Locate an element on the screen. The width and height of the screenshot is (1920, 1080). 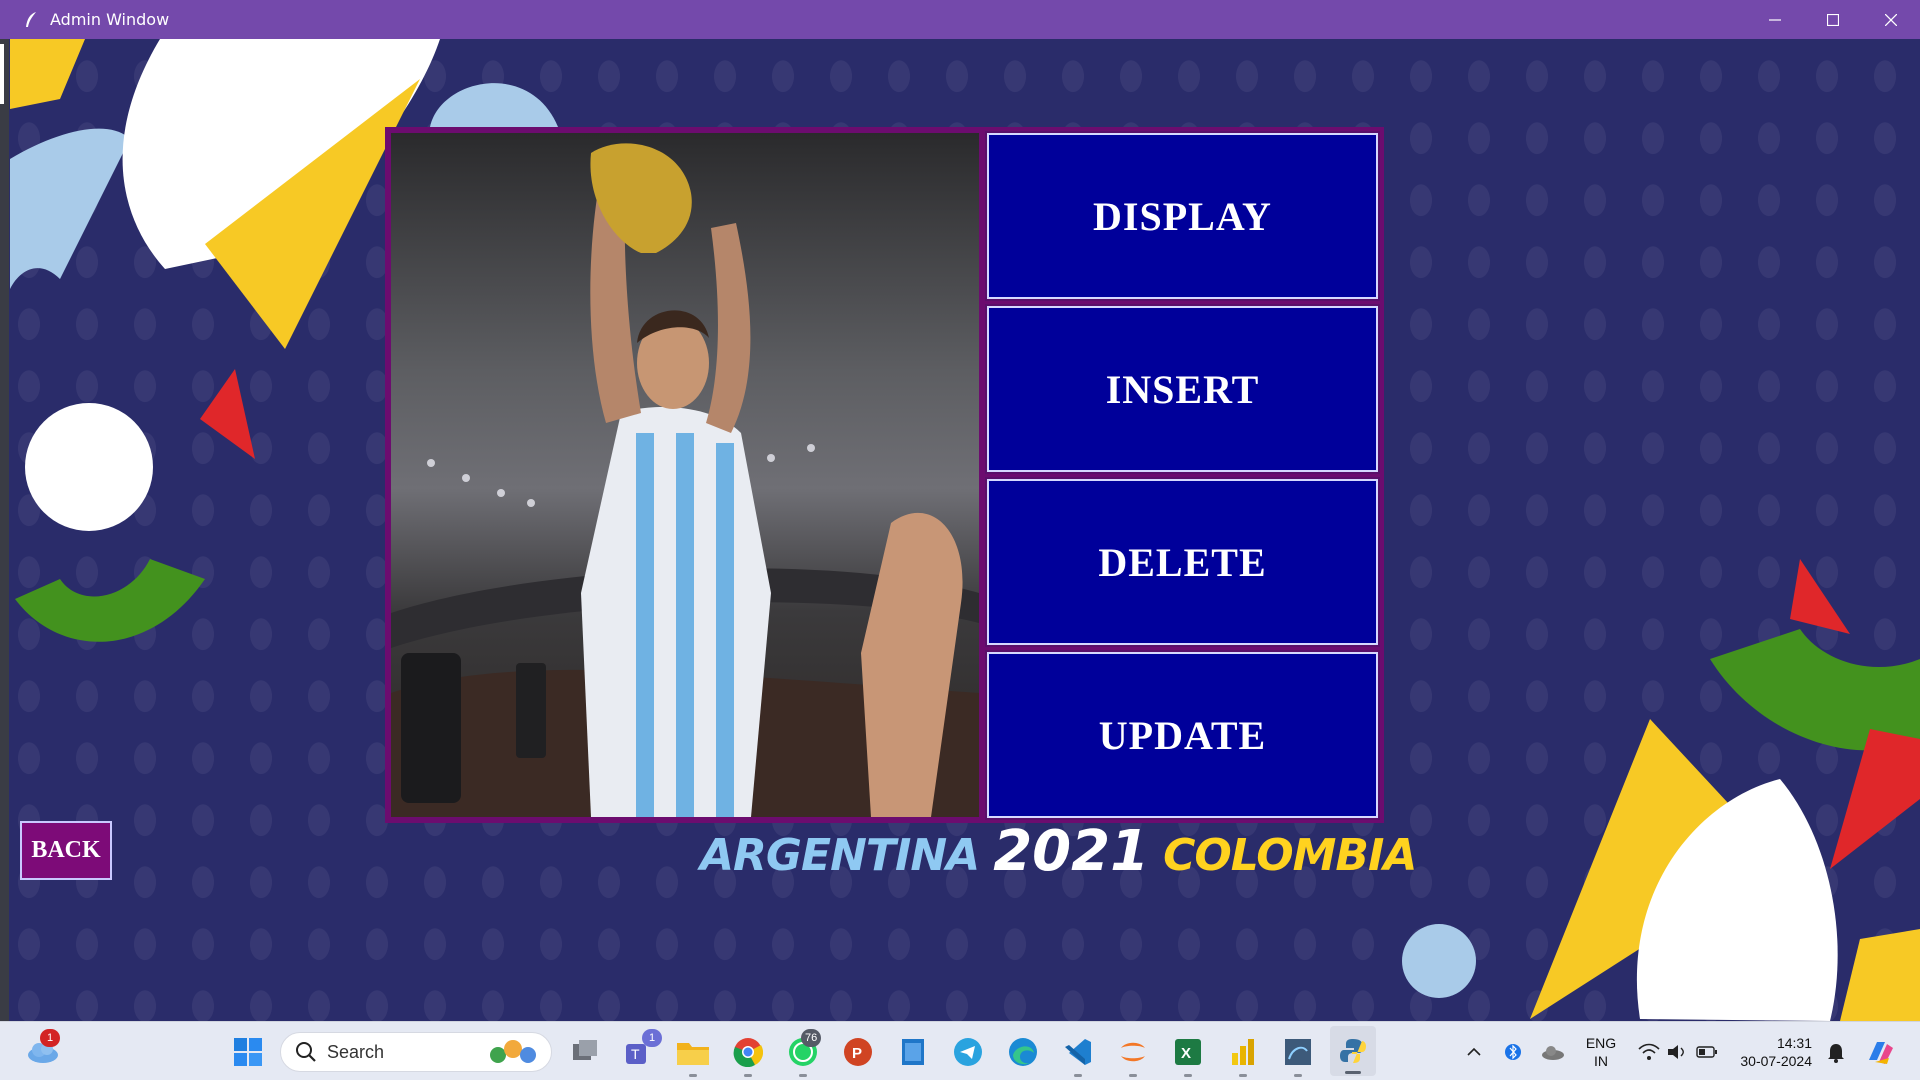
insert-label: INSERT is located at coordinates (1182, 389).